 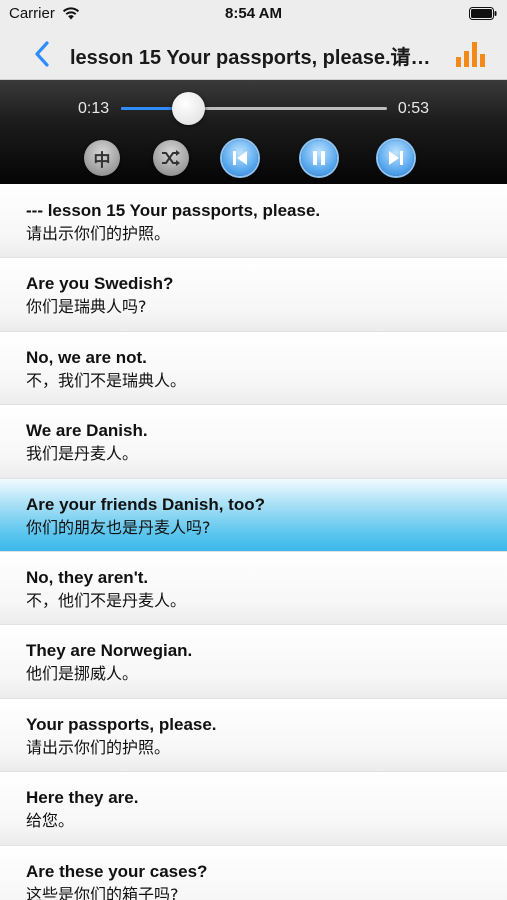 What do you see at coordinates (82, 454) in the screenshot?
I see `sentence-chinese: 我们是丹麦人。` at bounding box center [82, 454].